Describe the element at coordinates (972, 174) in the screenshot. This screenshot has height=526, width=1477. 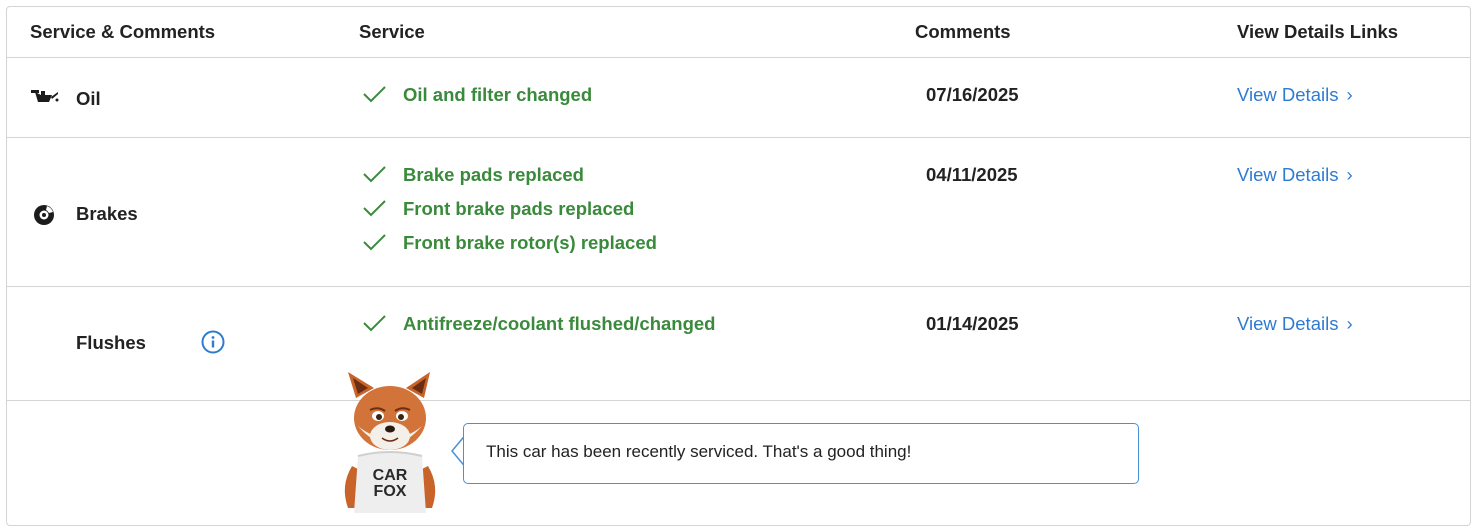
I see `service-date: 04/11/2025` at that location.